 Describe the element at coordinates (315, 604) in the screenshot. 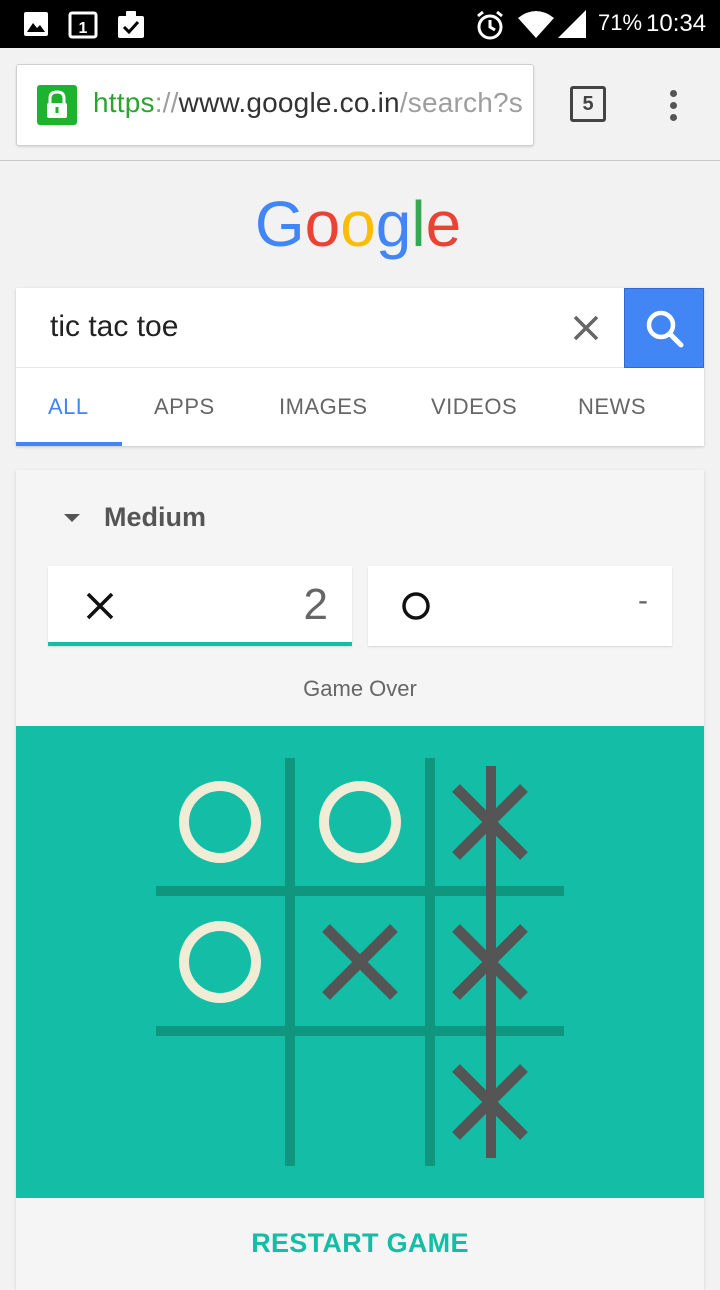

I see `x-score-value: 2` at that location.